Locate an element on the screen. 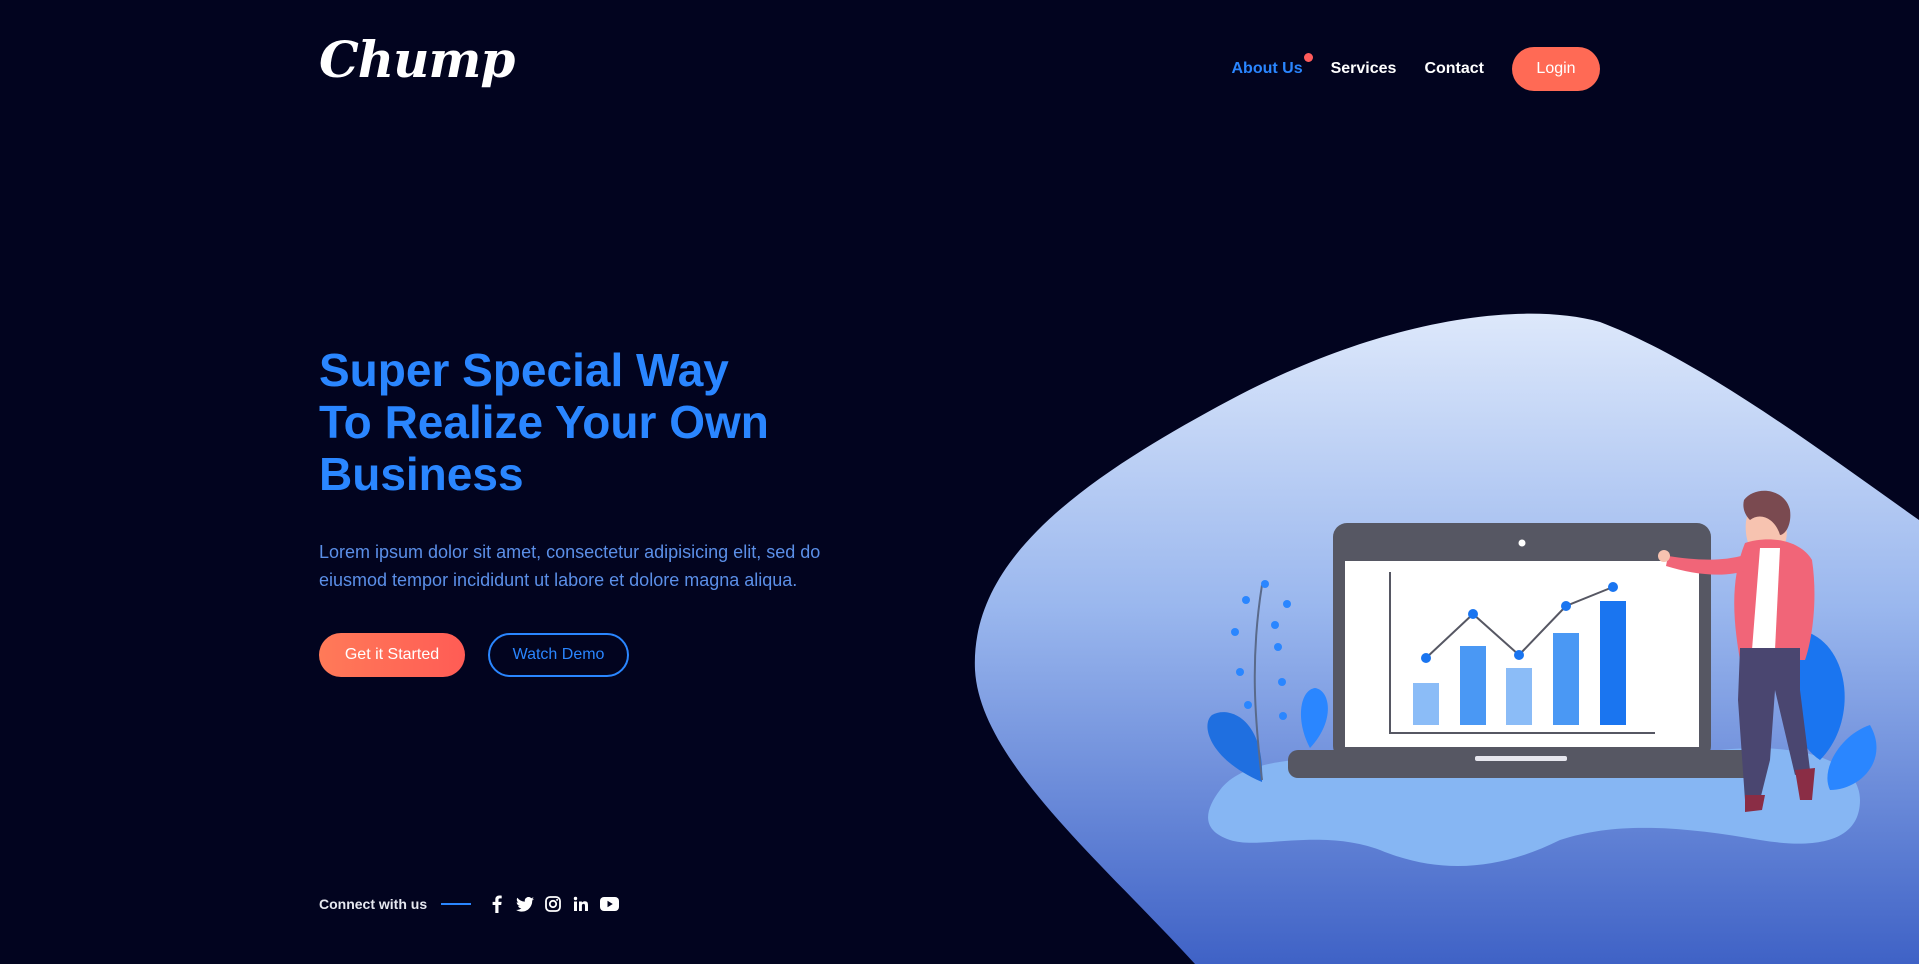 The height and width of the screenshot is (964, 1919). notification-dot is located at coordinates (1308, 57).